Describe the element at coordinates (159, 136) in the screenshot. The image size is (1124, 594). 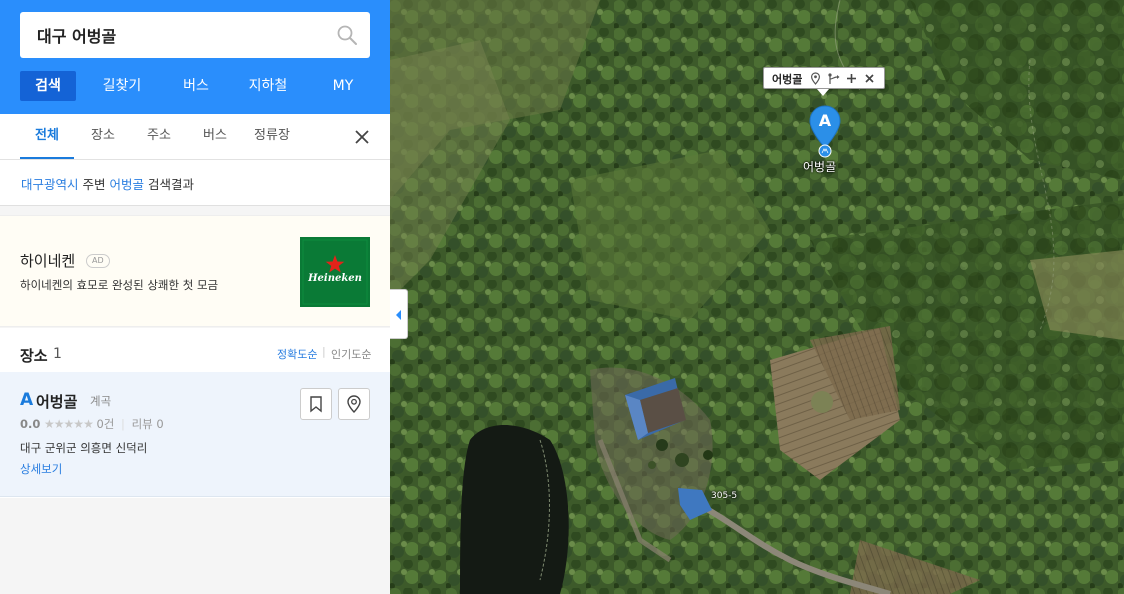
I see `tab-address: 주소` at that location.